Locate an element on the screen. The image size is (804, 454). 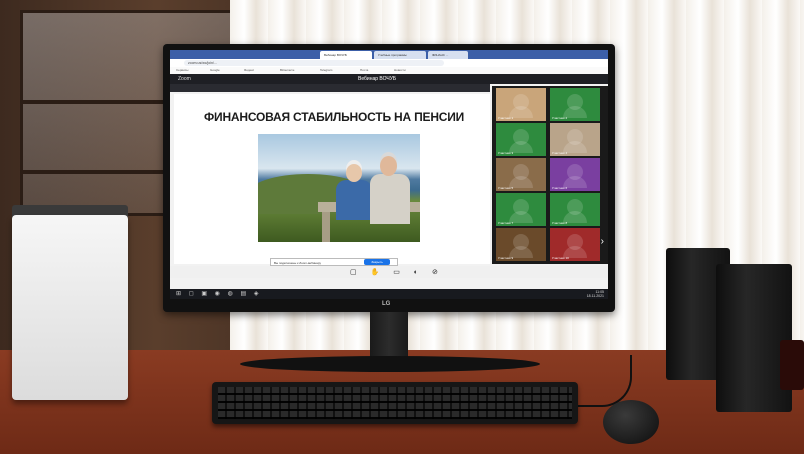
bookmark-item: Google is located at coordinates (215, 70).